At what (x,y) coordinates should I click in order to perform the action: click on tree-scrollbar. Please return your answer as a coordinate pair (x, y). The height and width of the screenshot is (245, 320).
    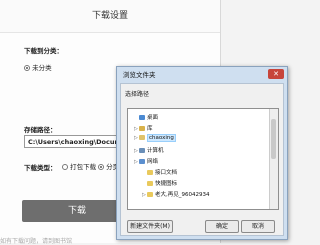
    Looking at the image, I should click on (273, 159).